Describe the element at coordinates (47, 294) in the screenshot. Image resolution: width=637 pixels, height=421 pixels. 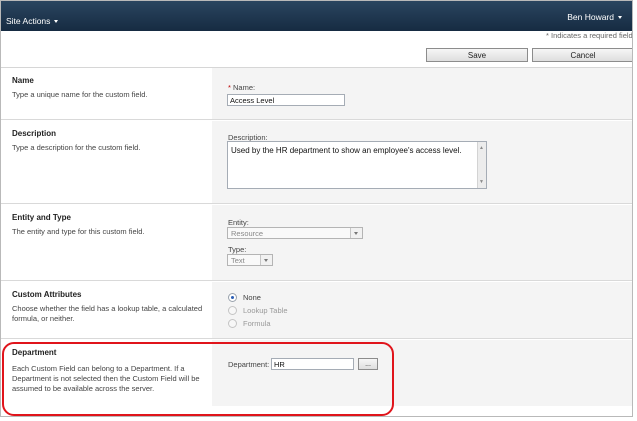
I see `section-title: Custom Attributes` at that location.